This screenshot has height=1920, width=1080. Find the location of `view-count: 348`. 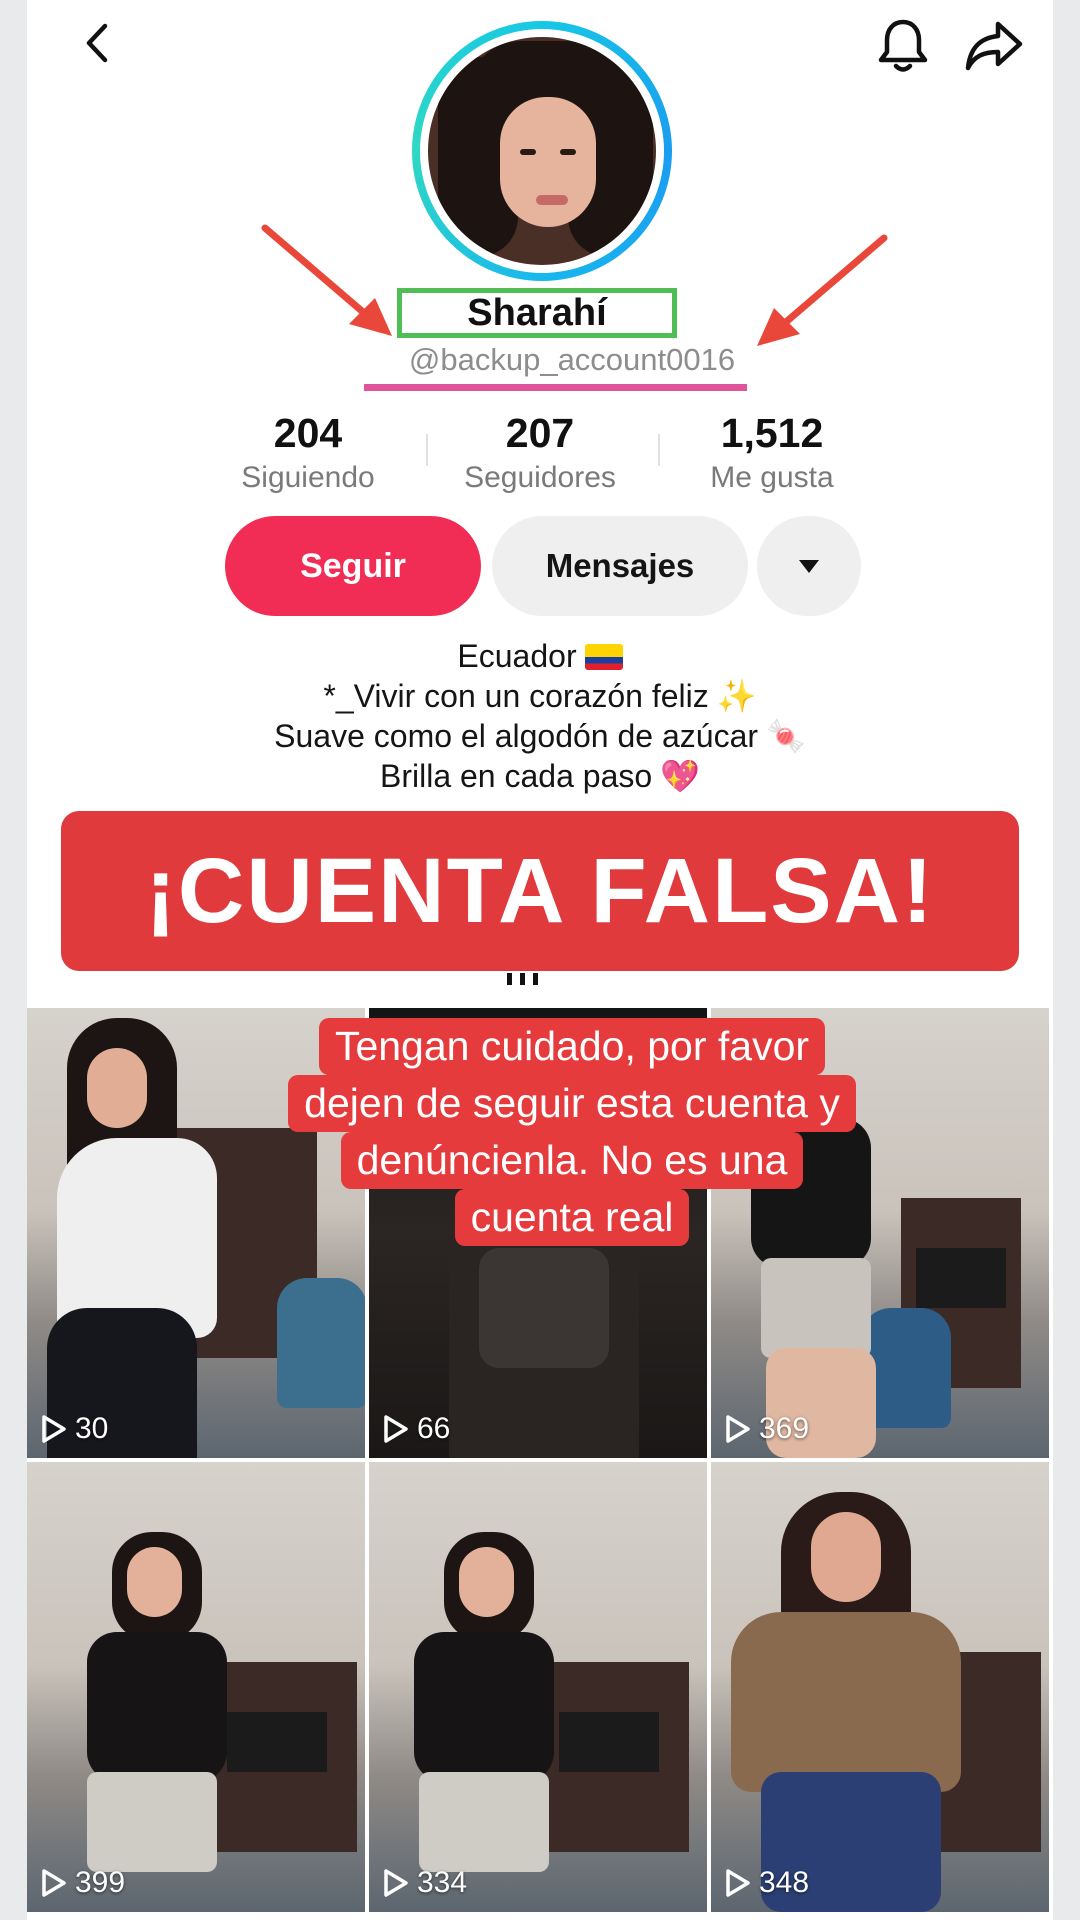

view-count: 348 is located at coordinates (767, 1883).